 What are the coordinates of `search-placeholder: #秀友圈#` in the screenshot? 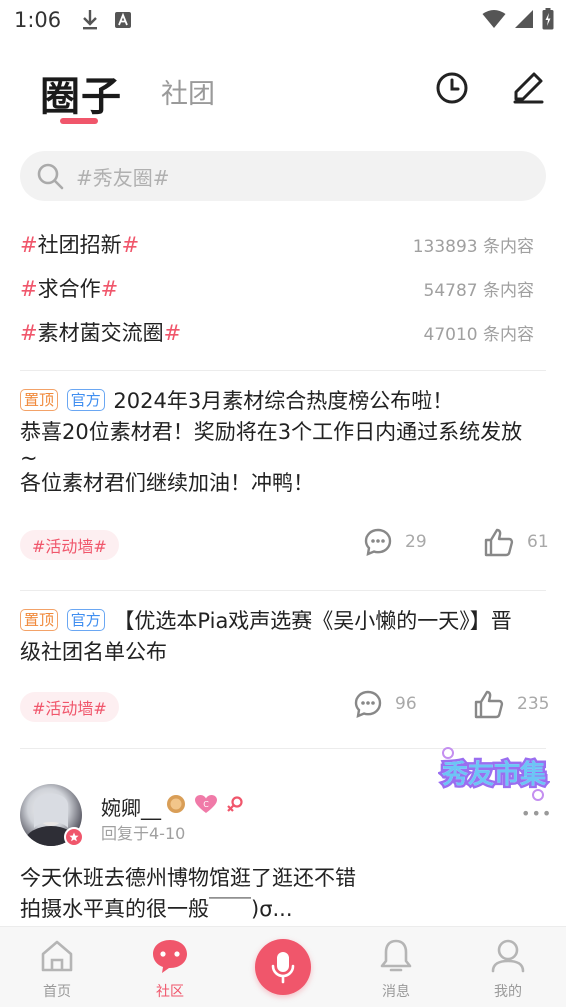 It's located at (123, 177).